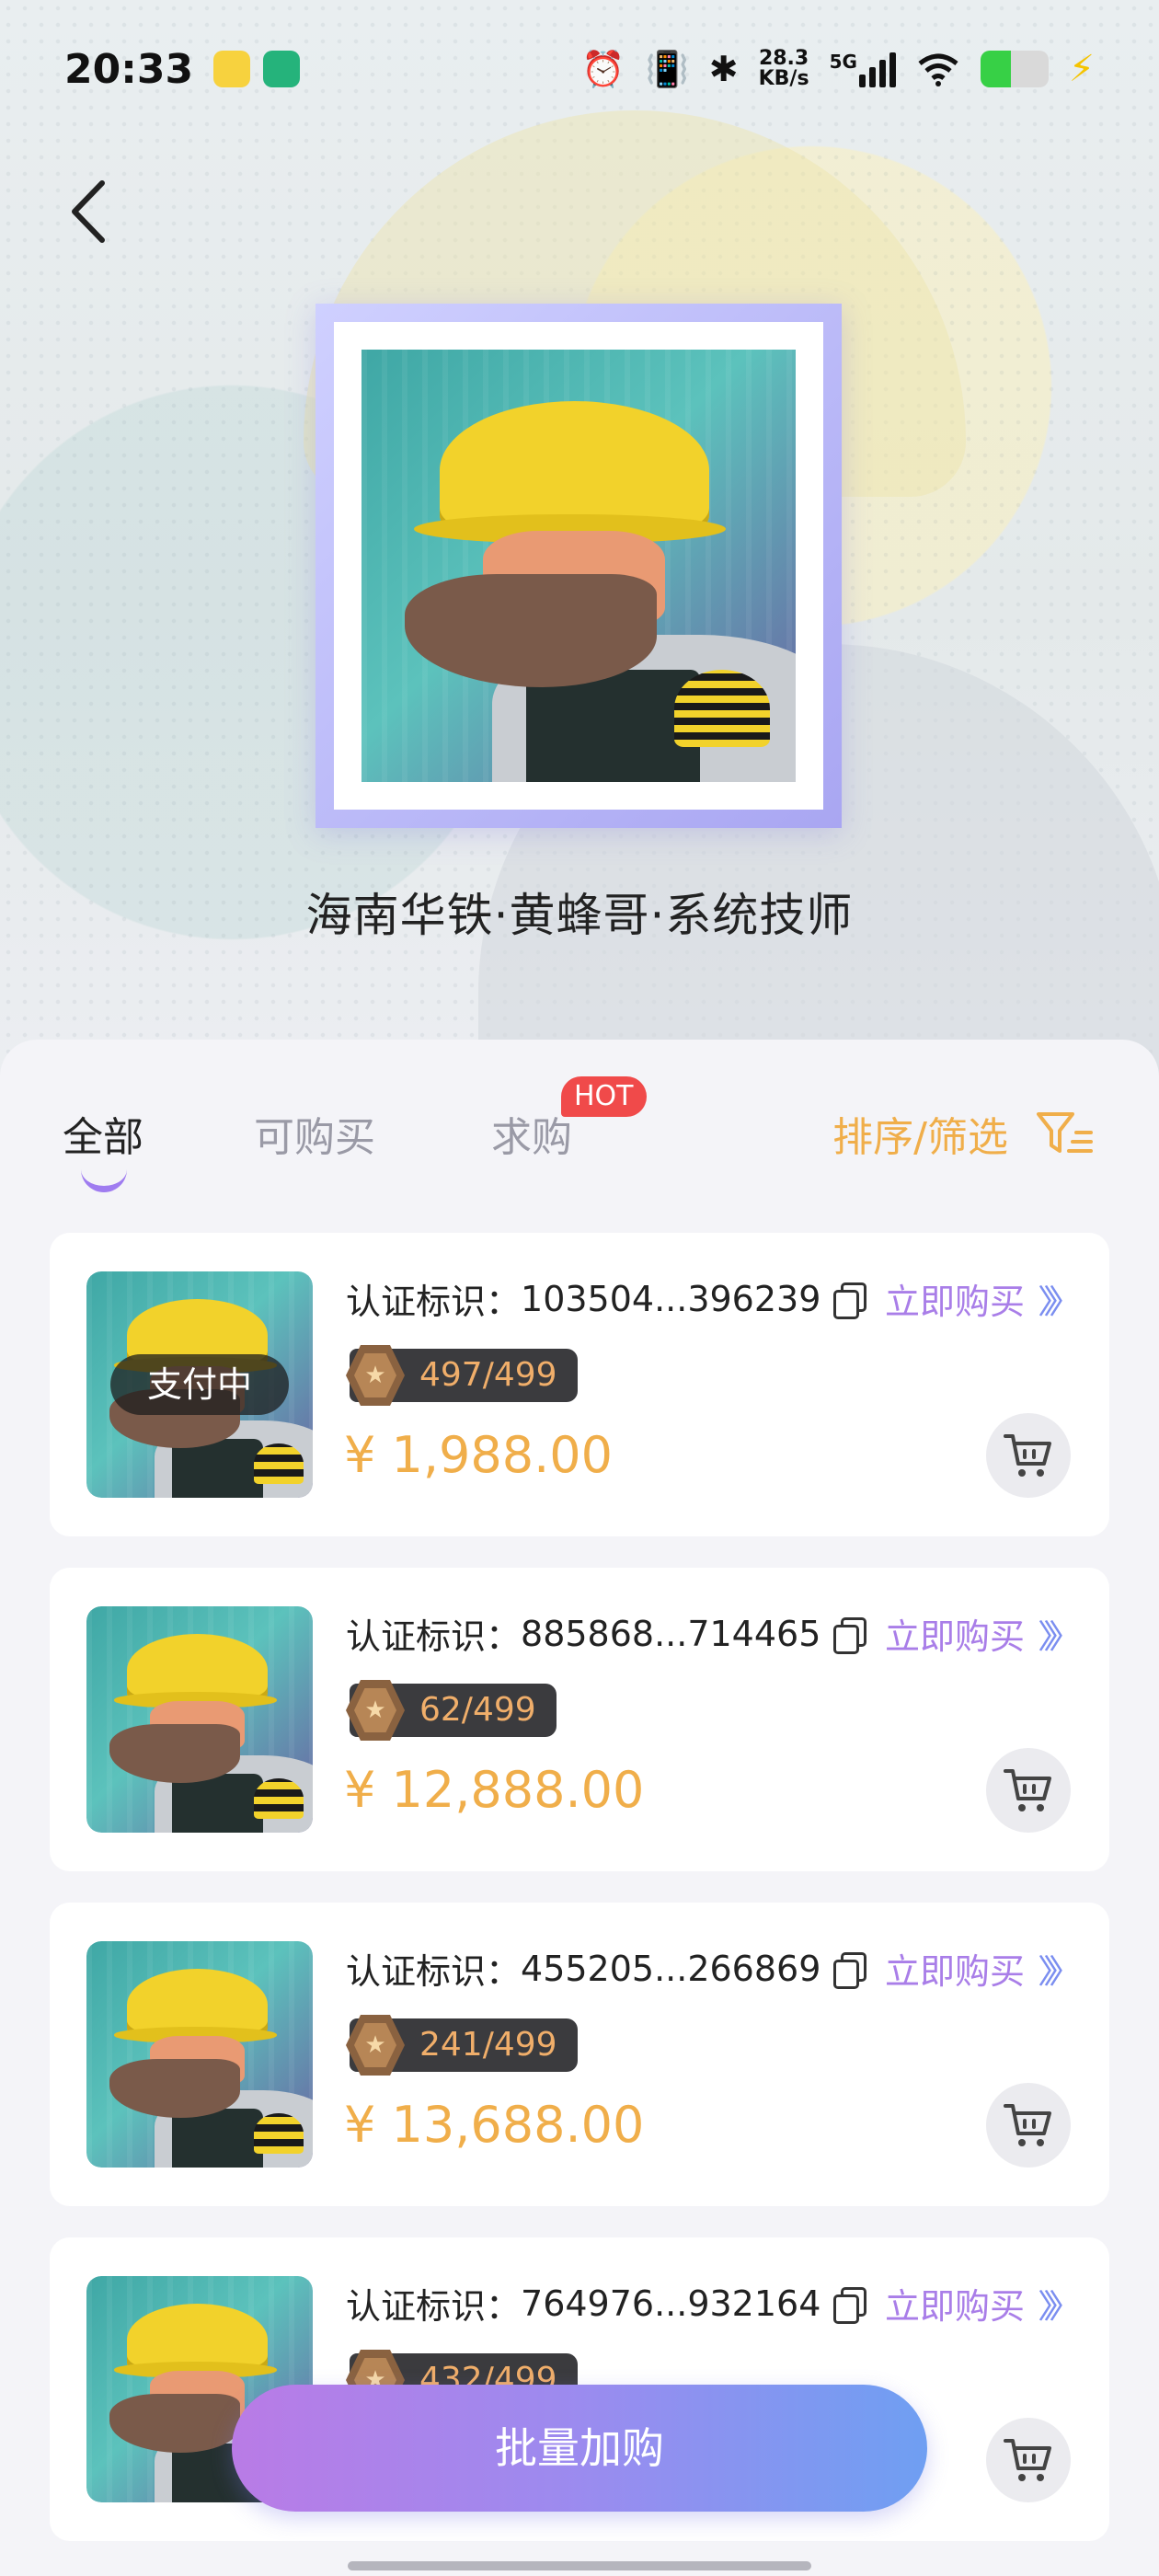 Image resolution: width=1159 pixels, height=2576 pixels. I want to click on listing-price: ¥ 13,688.00, so click(494, 2125).